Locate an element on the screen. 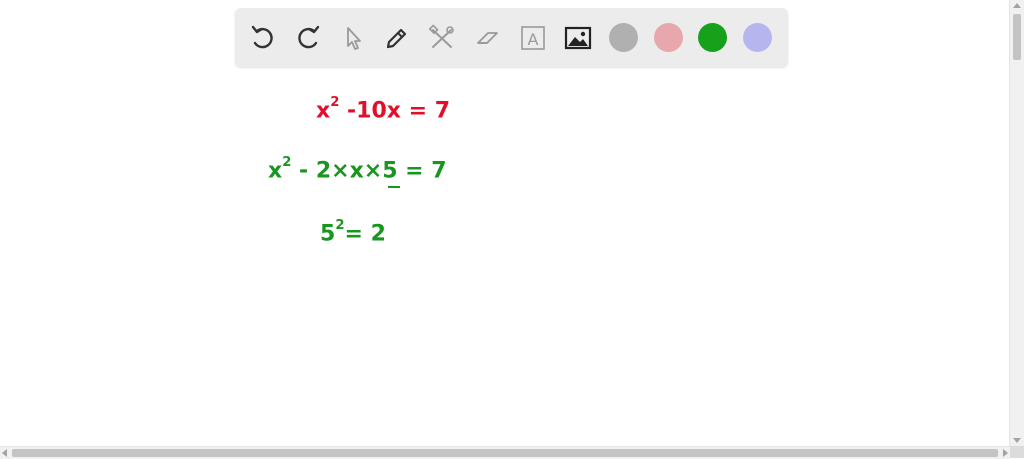  pen-tool-button is located at coordinates (397, 38).